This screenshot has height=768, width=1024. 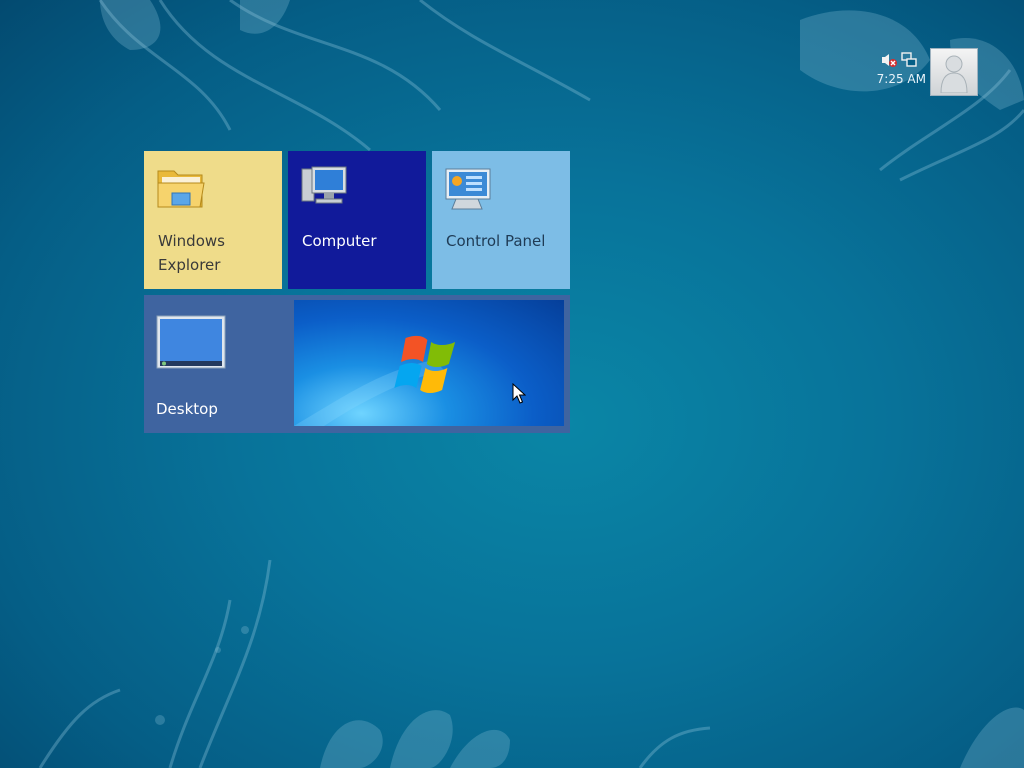 I want to click on desktop-monitor-icon, so click(x=191, y=342).